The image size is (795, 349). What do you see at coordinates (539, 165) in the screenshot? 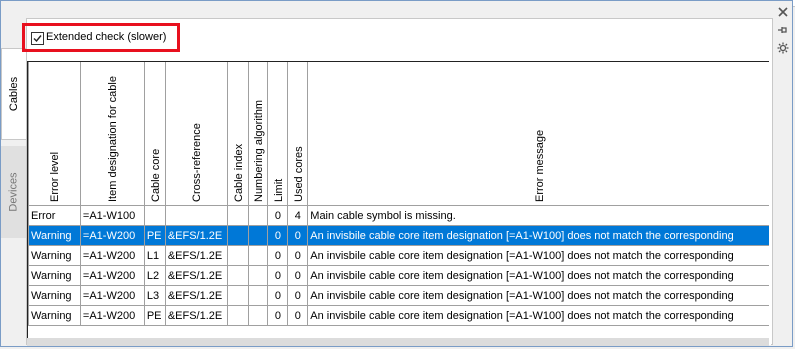
I see `column-header-label: Error message` at bounding box center [539, 165].